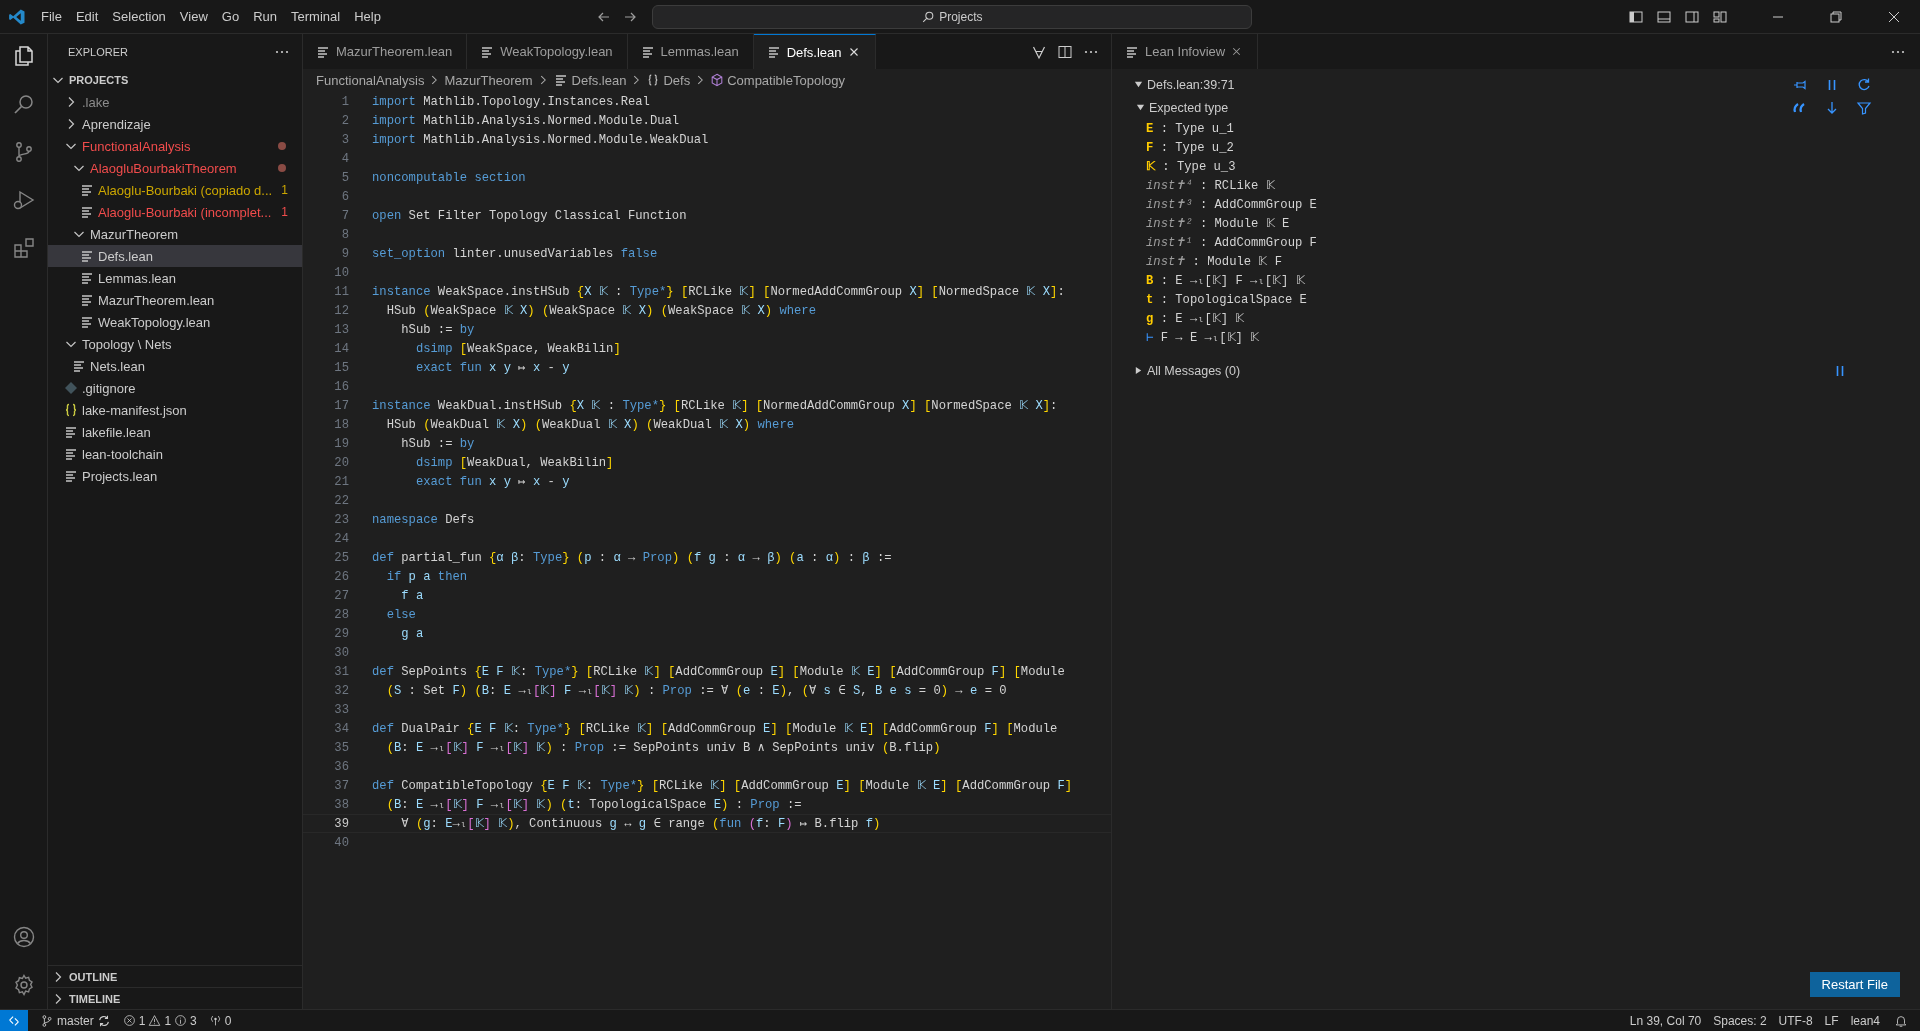 The height and width of the screenshot is (1031, 1920). What do you see at coordinates (181, 1020) in the screenshot?
I see `info-icon` at bounding box center [181, 1020].